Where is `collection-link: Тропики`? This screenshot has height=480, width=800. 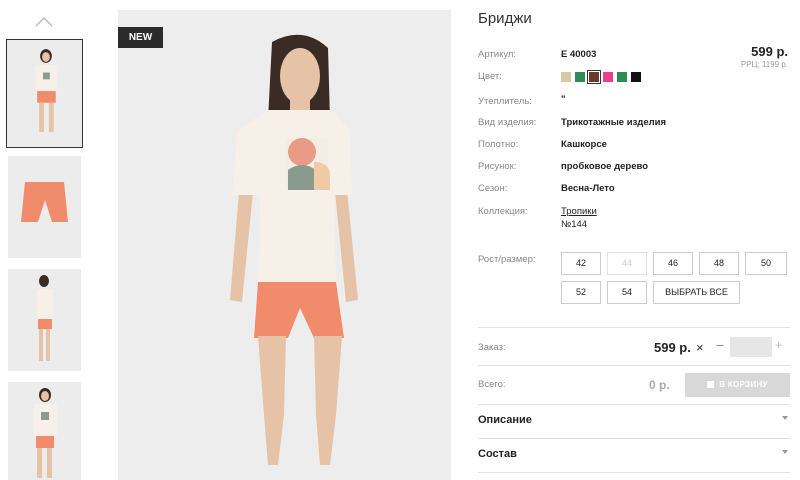
collection-link: Тропики is located at coordinates (579, 211).